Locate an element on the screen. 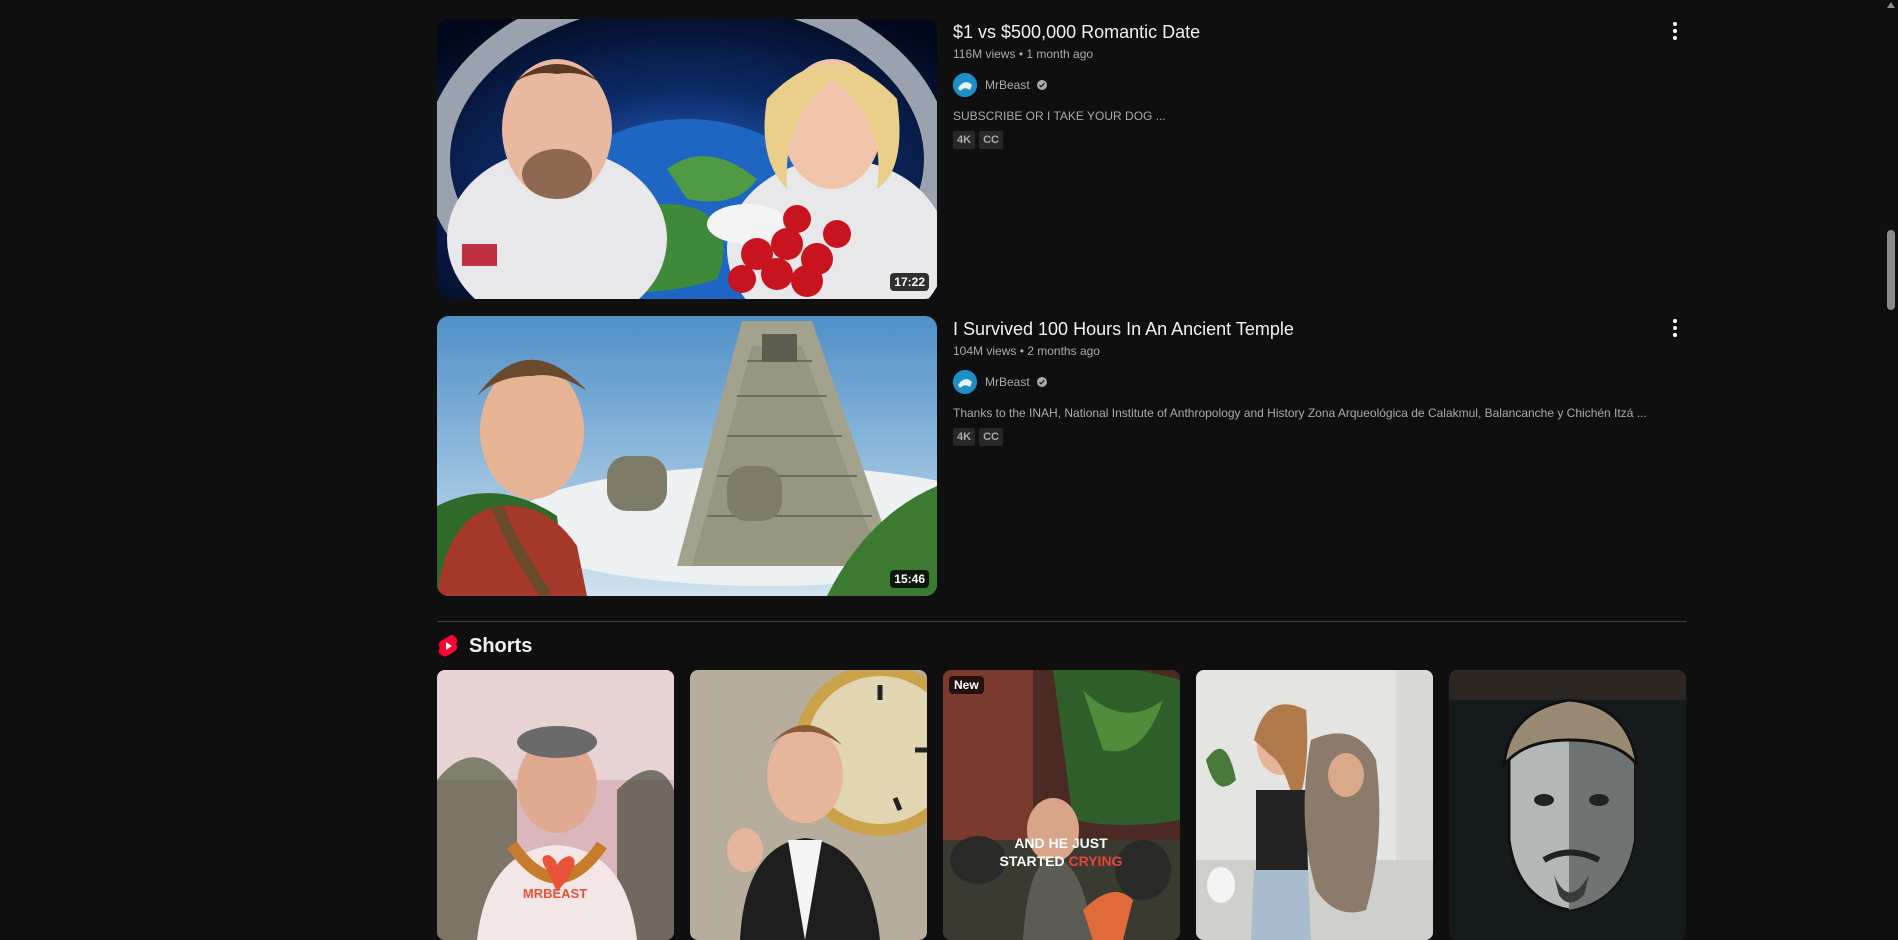  video-meta: 116M views • 1 month ago is located at coordinates (1320, 54).